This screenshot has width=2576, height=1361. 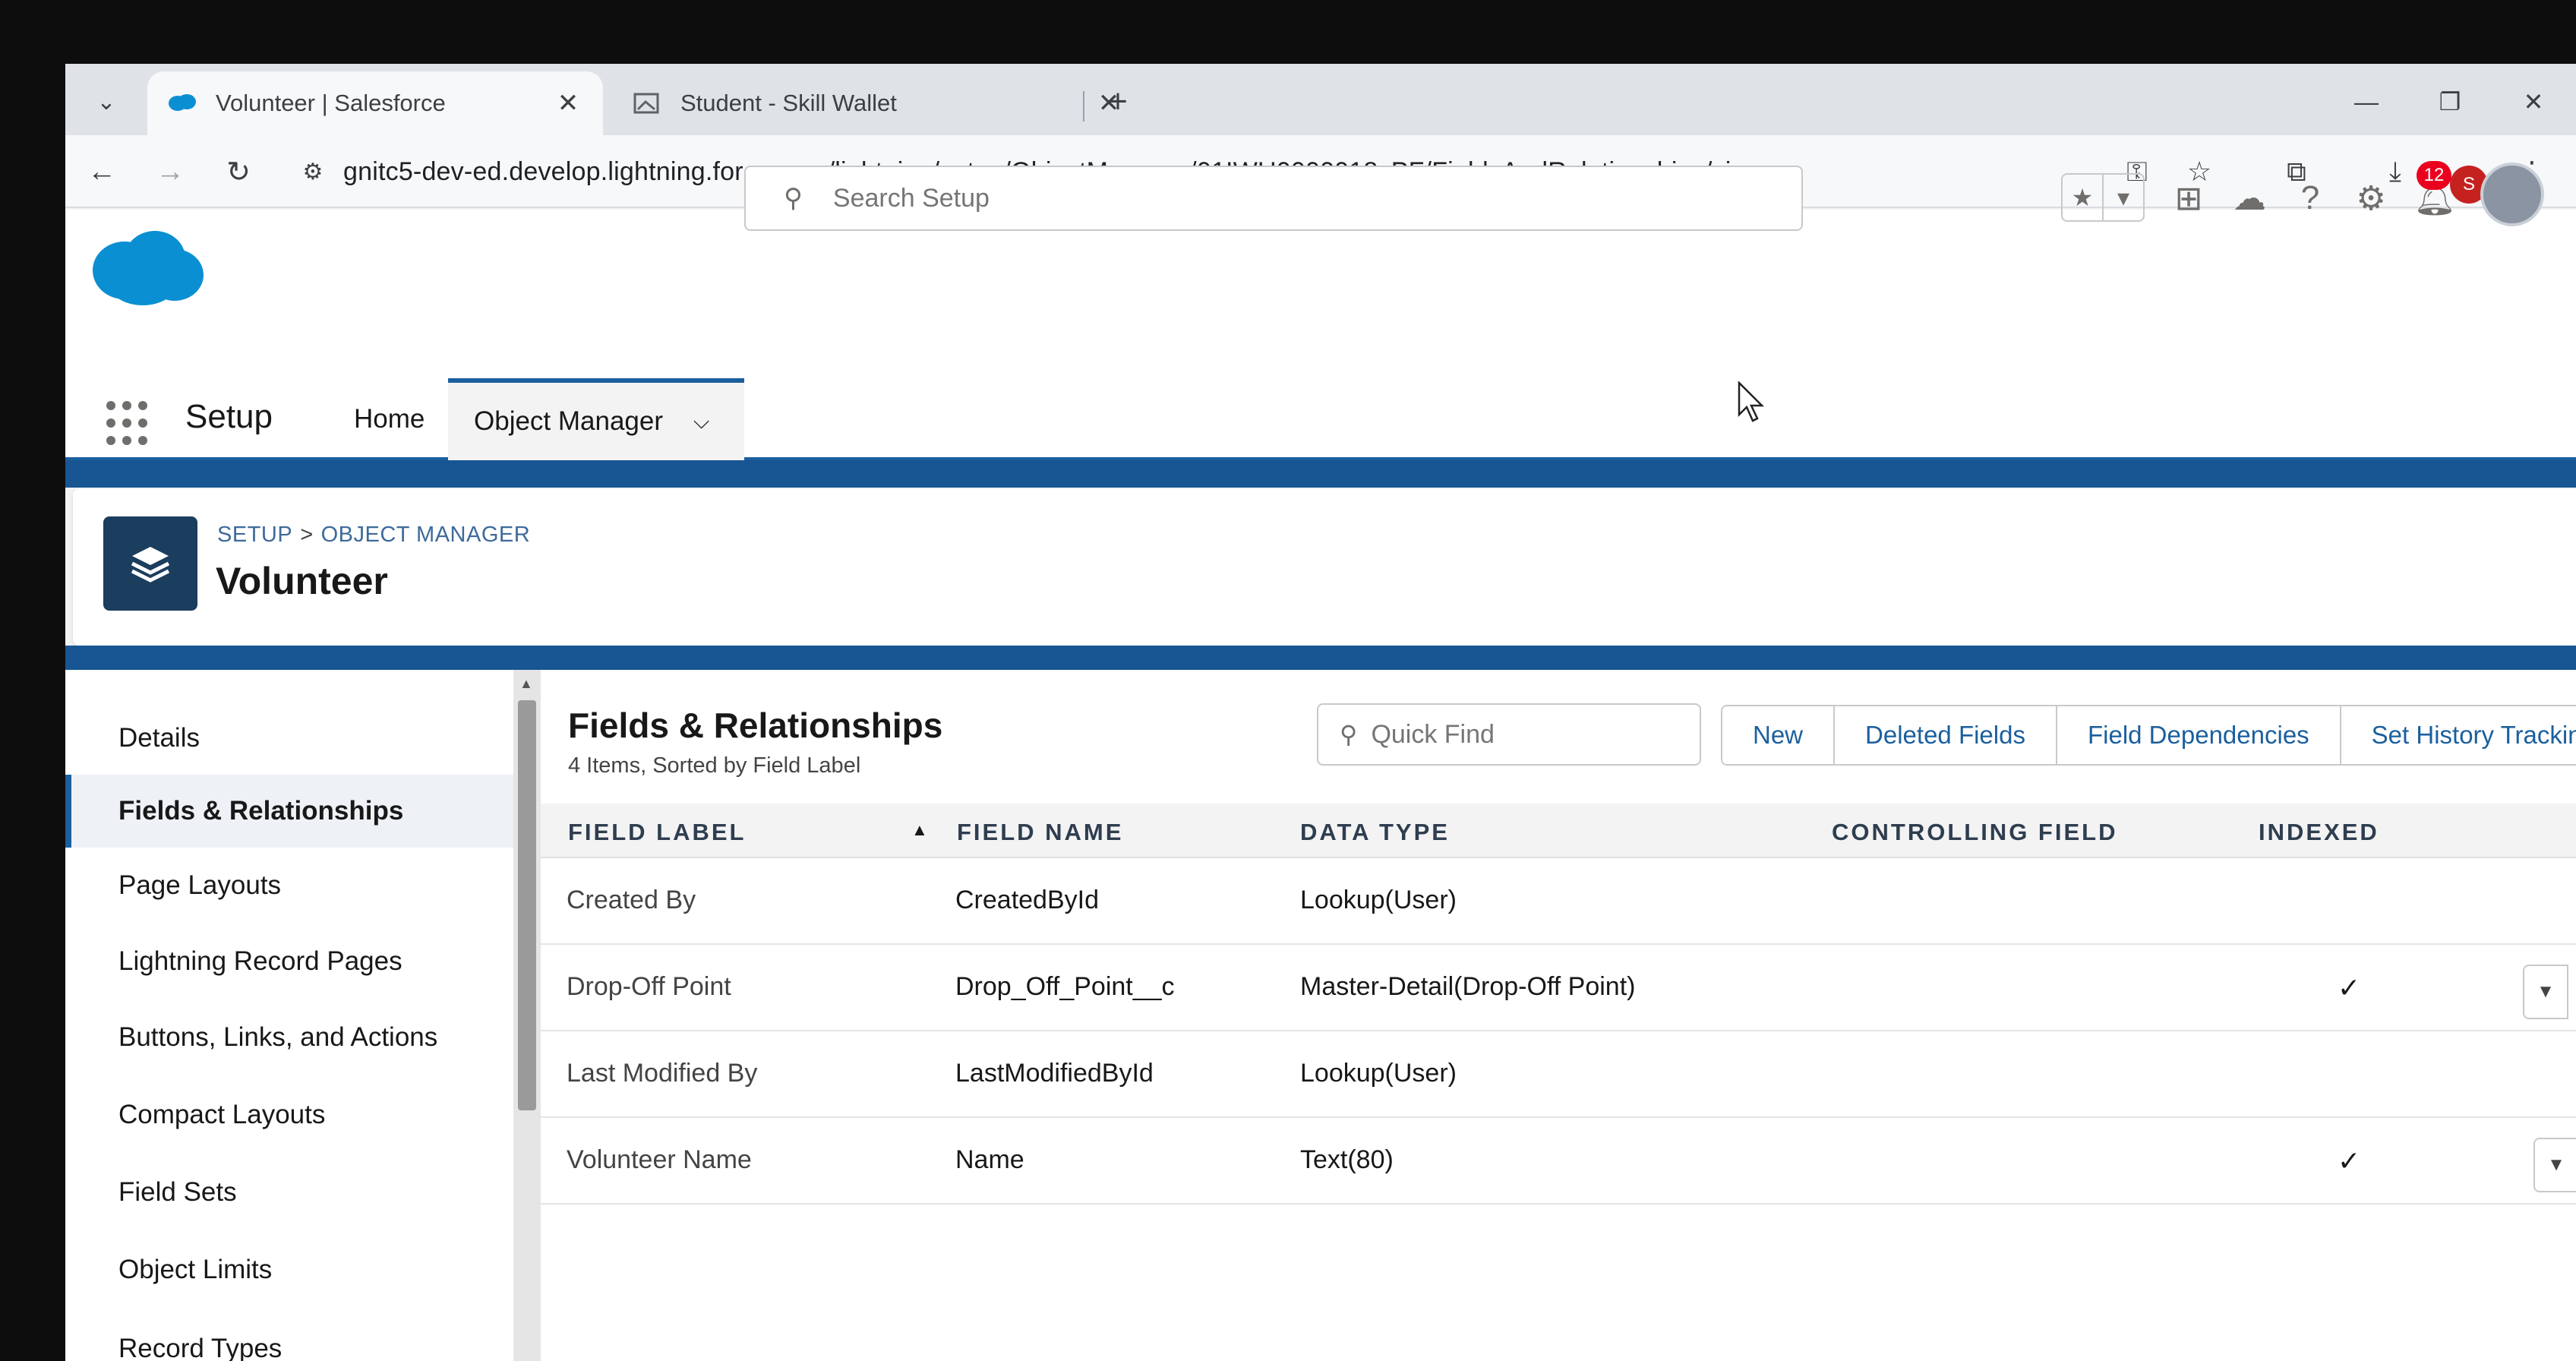 I want to click on data-type-cell: Text(80), so click(x=1347, y=1159).